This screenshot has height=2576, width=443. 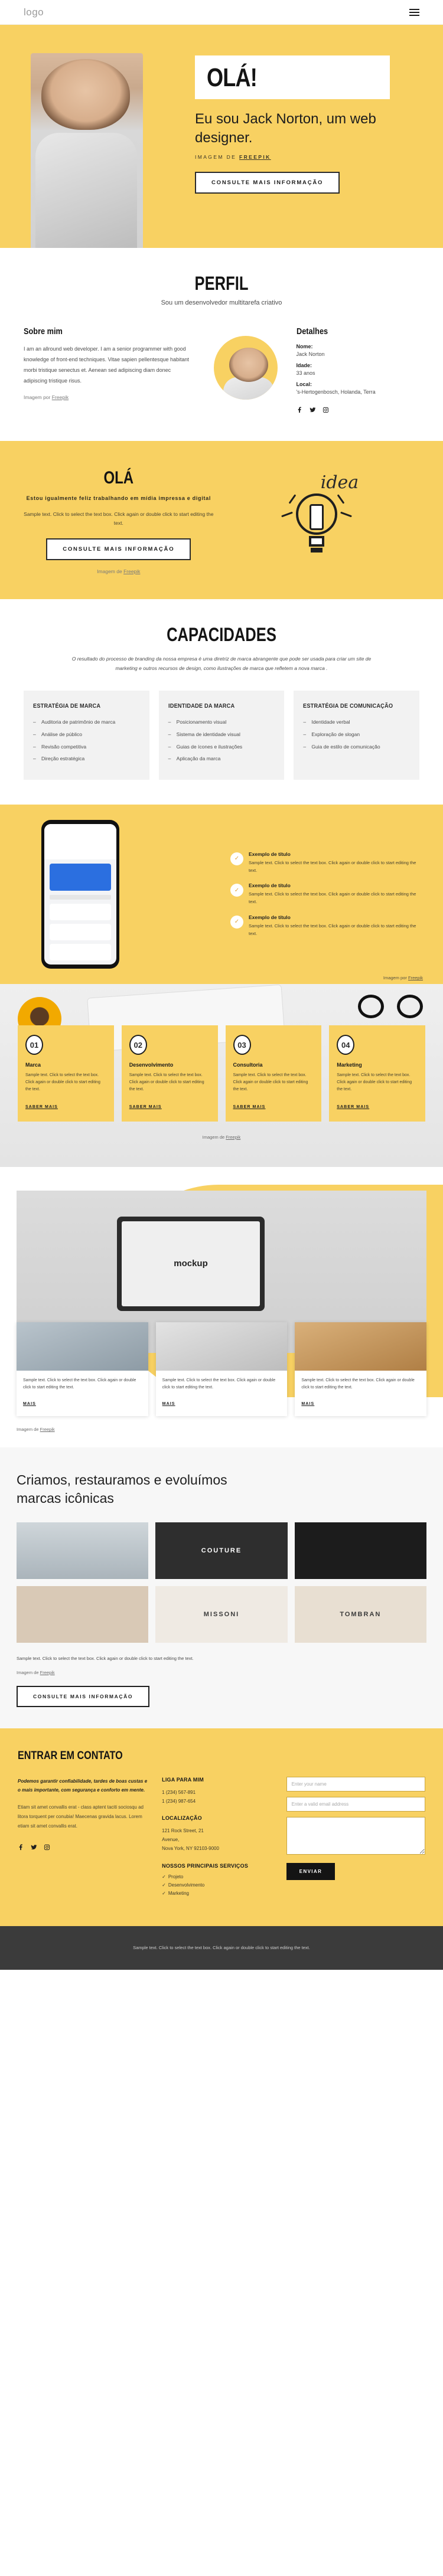 I want to click on brand-tile: COUTURE, so click(x=221, y=1551).